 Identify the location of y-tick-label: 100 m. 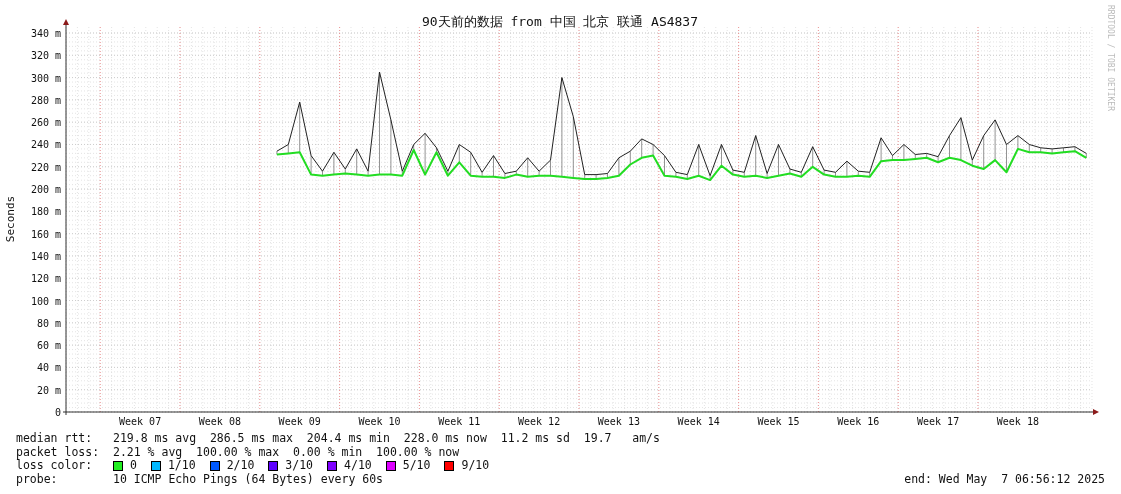
(45, 301).